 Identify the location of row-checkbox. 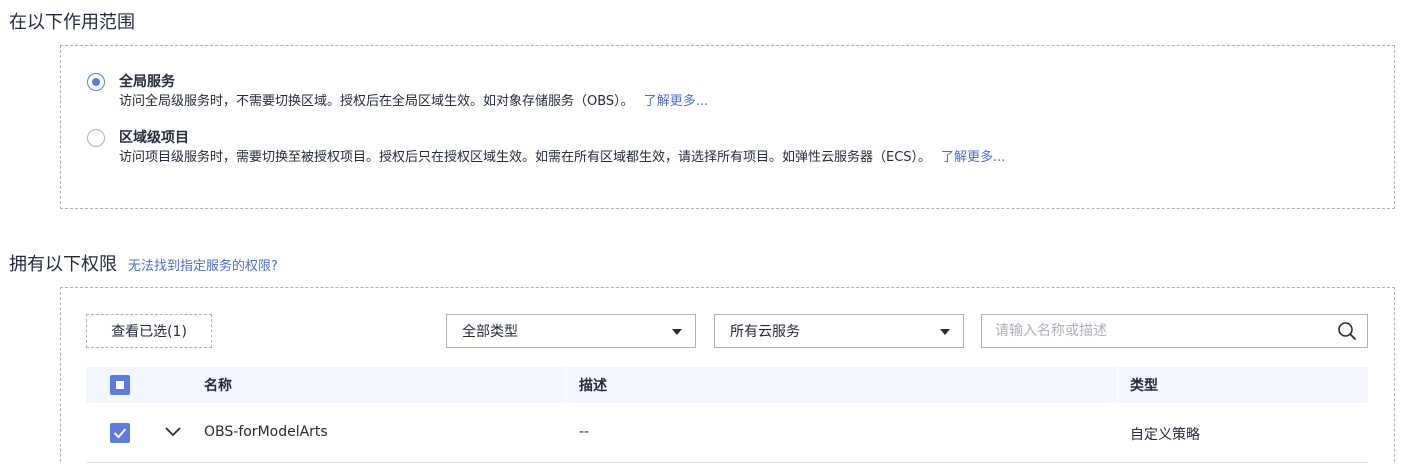
(120, 433).